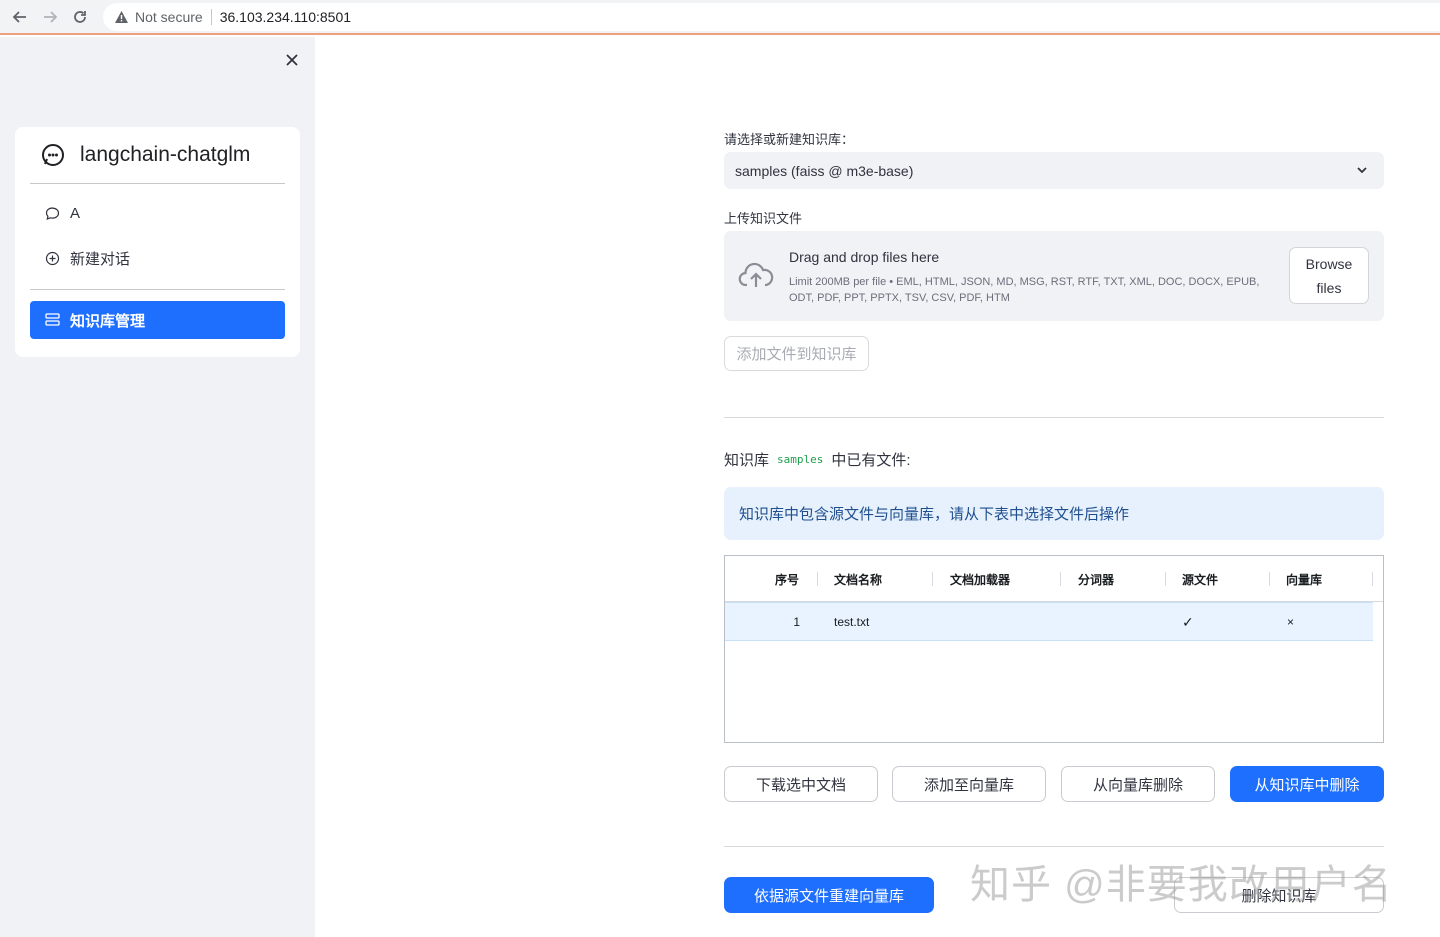 The width and height of the screenshot is (1440, 937). What do you see at coordinates (871, 460) in the screenshot?
I see `kb-heading-suffix: 中已有文件:` at bounding box center [871, 460].